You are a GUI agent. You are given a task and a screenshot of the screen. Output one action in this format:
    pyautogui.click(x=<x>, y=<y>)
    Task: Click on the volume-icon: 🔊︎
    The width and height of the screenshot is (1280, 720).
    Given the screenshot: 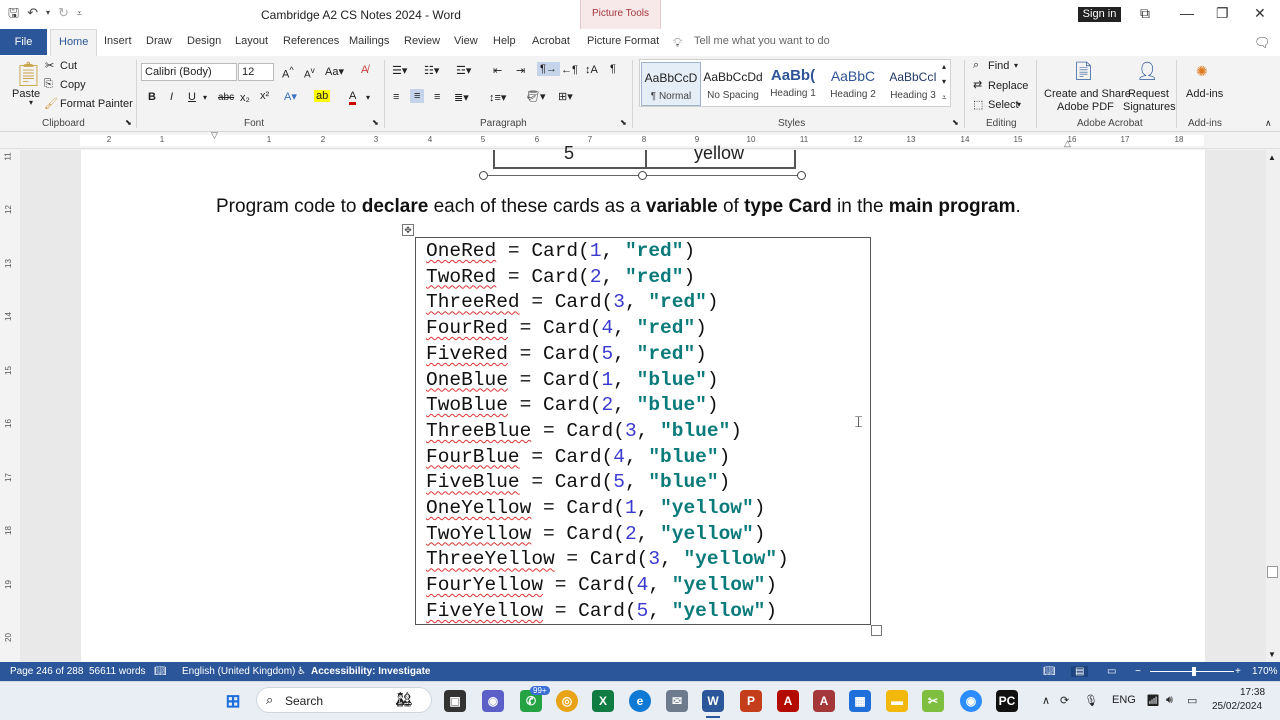 What is the action you would take?
    pyautogui.click(x=1169, y=700)
    